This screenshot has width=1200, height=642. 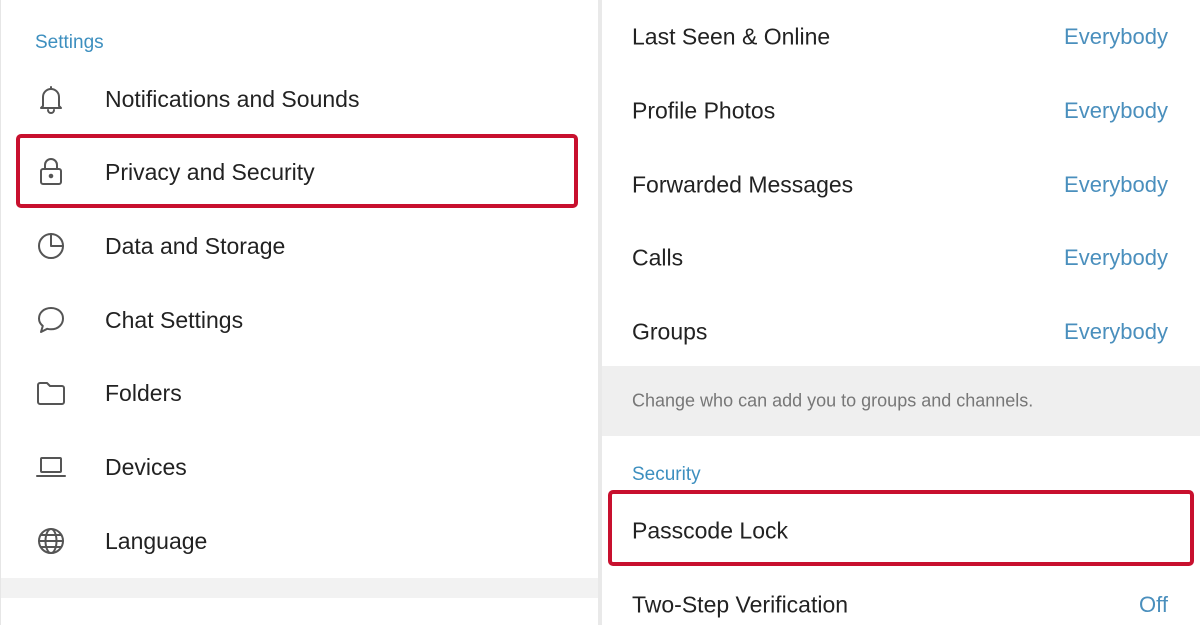 What do you see at coordinates (670, 331) in the screenshot?
I see `row-label: Groups` at bounding box center [670, 331].